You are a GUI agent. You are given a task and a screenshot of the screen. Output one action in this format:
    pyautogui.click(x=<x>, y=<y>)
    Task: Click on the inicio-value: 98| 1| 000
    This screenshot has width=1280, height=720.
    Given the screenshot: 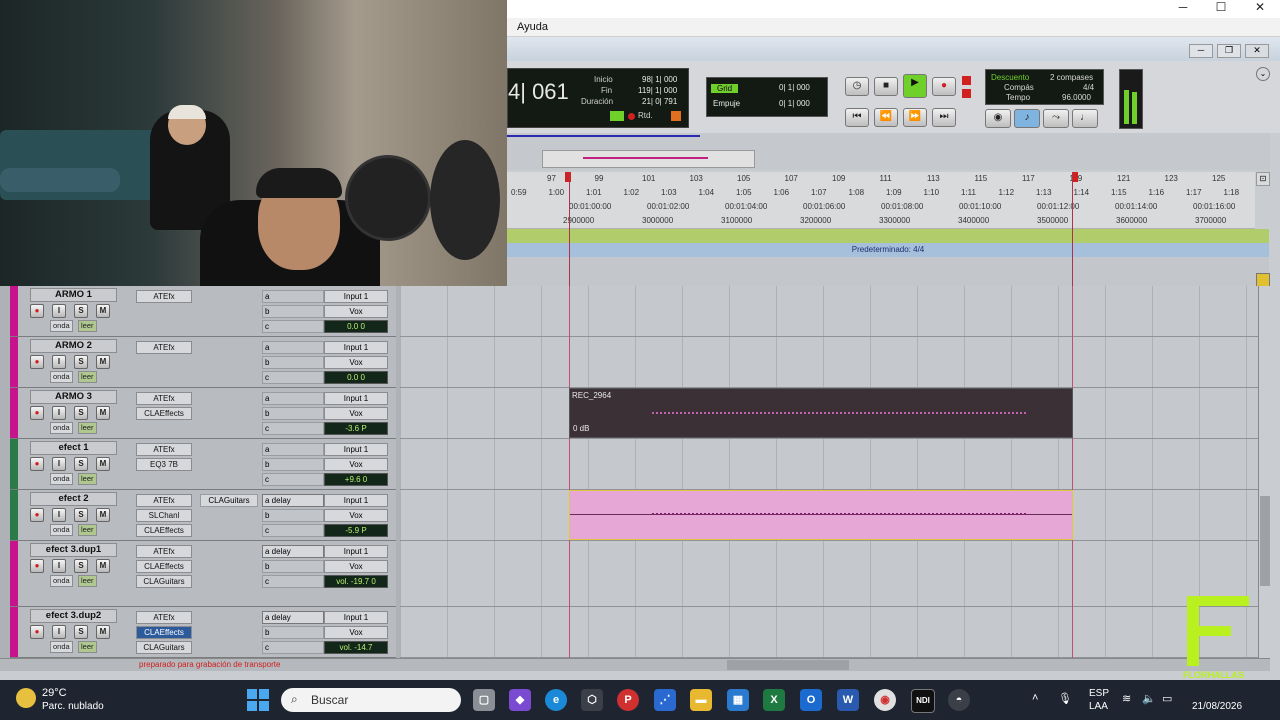 What is the action you would take?
    pyautogui.click(x=659, y=79)
    